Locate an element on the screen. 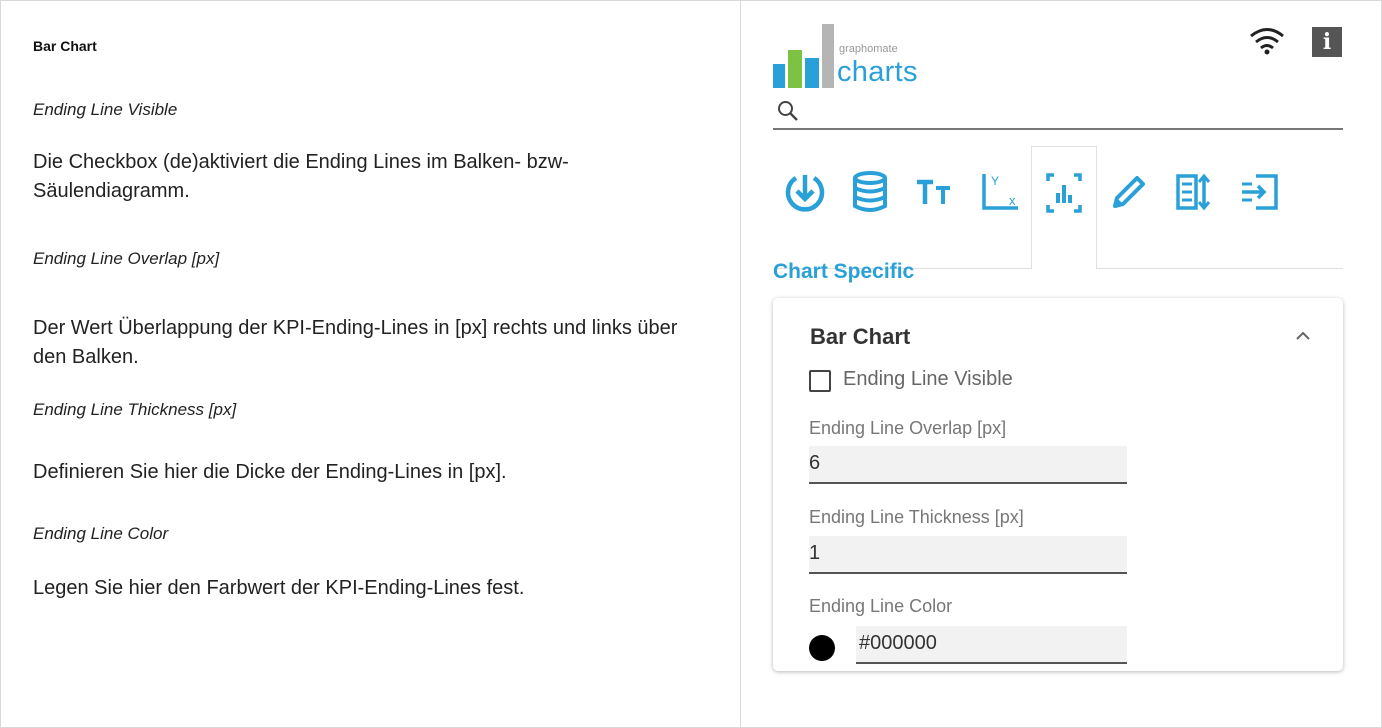 The height and width of the screenshot is (728, 1382). wifi-icon is located at coordinates (1267, 41).